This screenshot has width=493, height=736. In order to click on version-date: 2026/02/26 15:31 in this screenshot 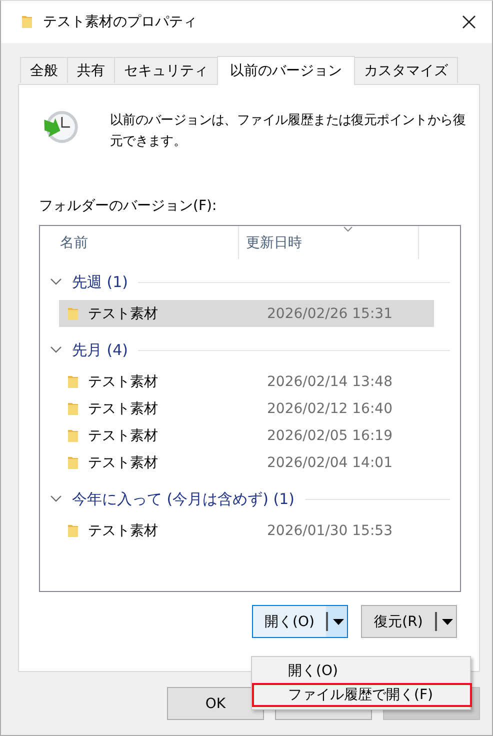, I will do `click(329, 314)`.